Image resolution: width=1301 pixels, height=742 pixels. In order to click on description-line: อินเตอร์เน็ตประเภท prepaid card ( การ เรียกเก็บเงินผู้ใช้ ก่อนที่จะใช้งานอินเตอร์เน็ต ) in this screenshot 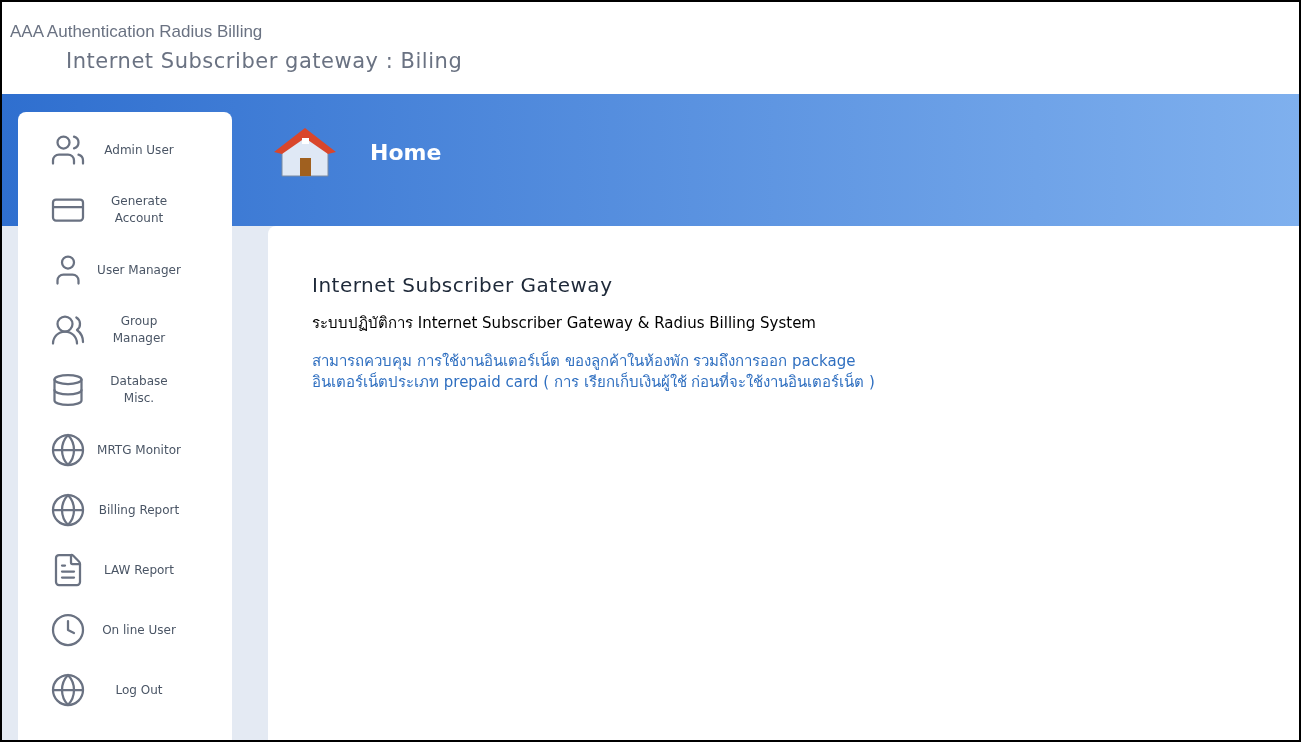, I will do `click(594, 382)`.